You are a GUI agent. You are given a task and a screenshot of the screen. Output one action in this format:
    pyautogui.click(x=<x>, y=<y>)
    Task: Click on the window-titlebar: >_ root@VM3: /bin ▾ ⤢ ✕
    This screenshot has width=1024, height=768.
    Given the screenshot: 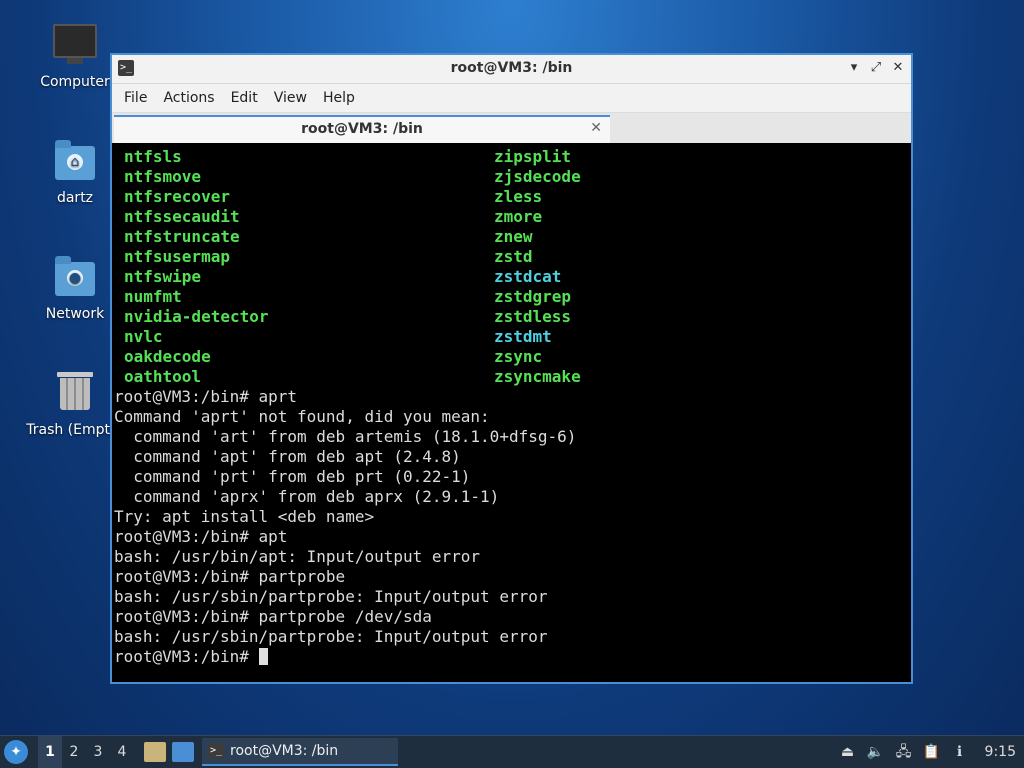 What is the action you would take?
    pyautogui.click(x=511, y=69)
    